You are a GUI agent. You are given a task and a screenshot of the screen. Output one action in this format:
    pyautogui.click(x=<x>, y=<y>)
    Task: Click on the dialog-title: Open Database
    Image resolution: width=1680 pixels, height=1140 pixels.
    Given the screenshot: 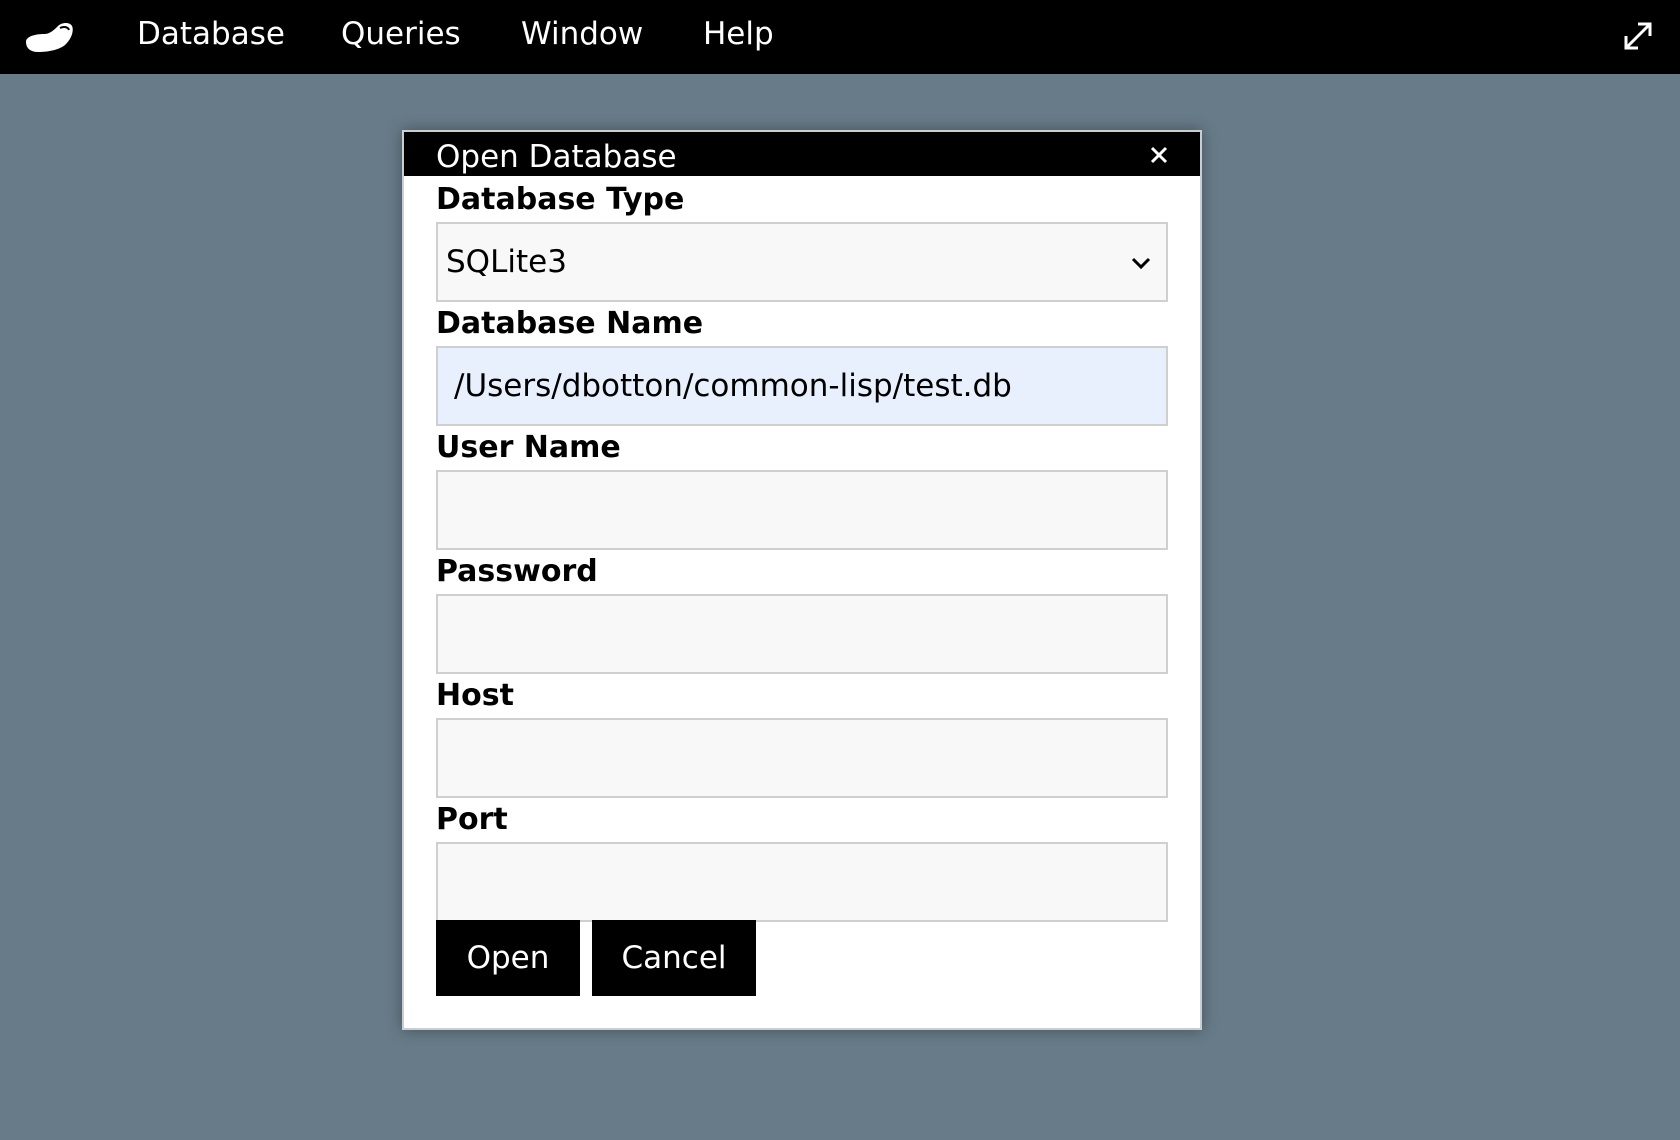 What is the action you would take?
    pyautogui.click(x=556, y=157)
    